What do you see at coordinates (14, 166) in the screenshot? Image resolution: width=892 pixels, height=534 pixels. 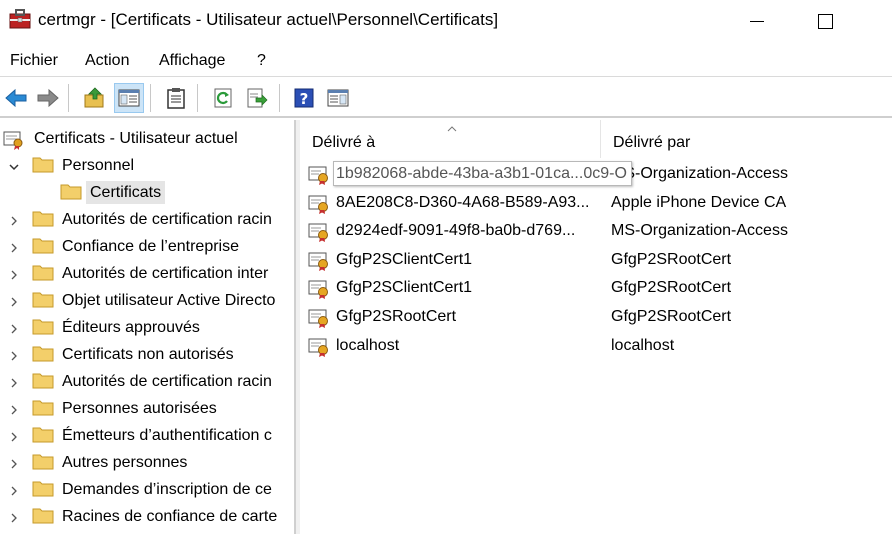 I see `chevron-down-icon` at bounding box center [14, 166].